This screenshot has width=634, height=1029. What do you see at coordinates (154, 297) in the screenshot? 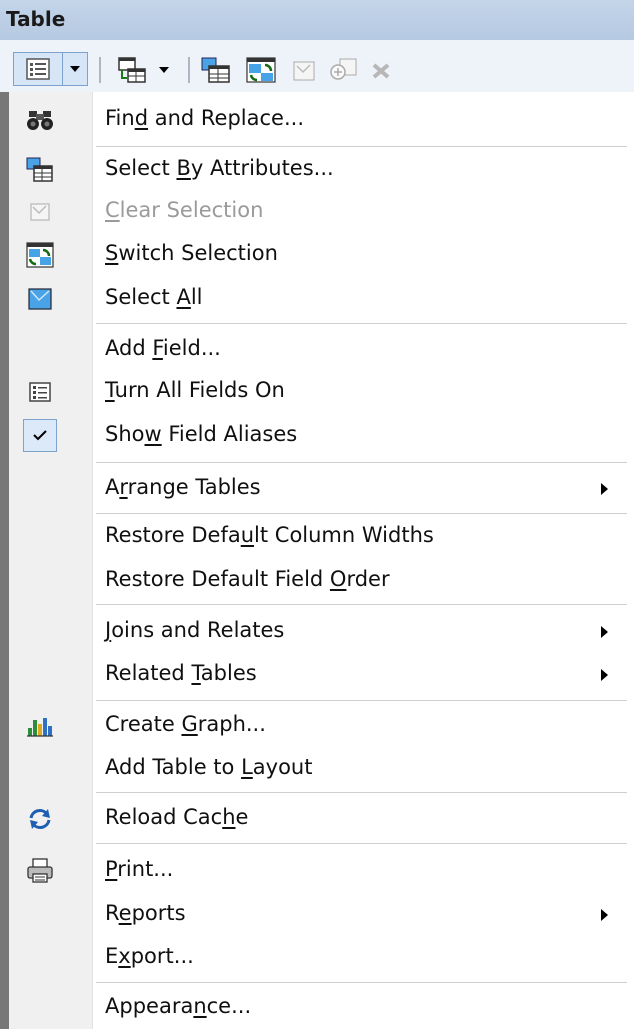
I see `menu-item-label: Select All` at bounding box center [154, 297].